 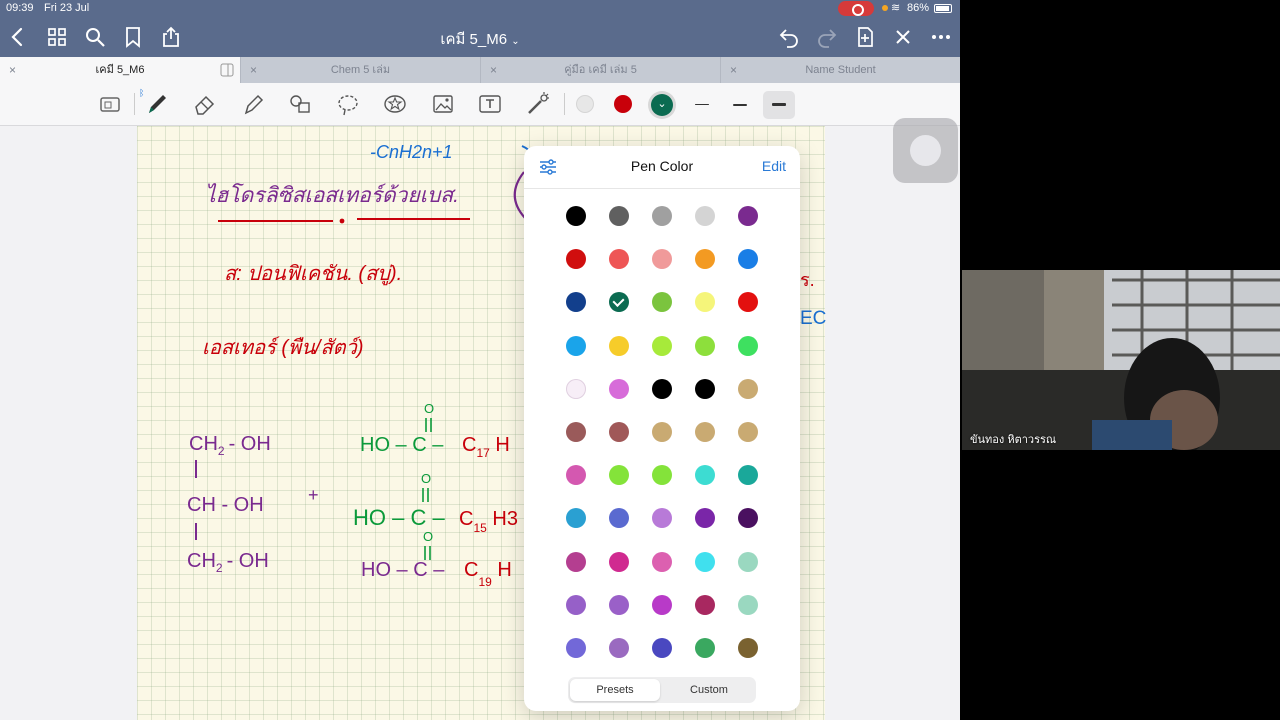 What do you see at coordinates (205, 104) in the screenshot?
I see `eraser-icon` at bounding box center [205, 104].